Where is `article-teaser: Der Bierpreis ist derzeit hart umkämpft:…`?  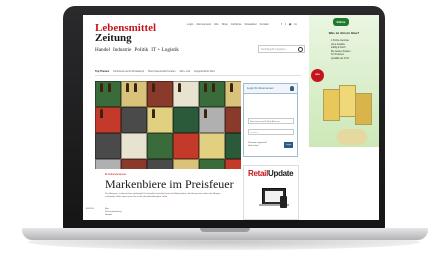 article-teaser: Der Bierpreis ist derzeit hart umkämpft:… is located at coordinates (165, 196).